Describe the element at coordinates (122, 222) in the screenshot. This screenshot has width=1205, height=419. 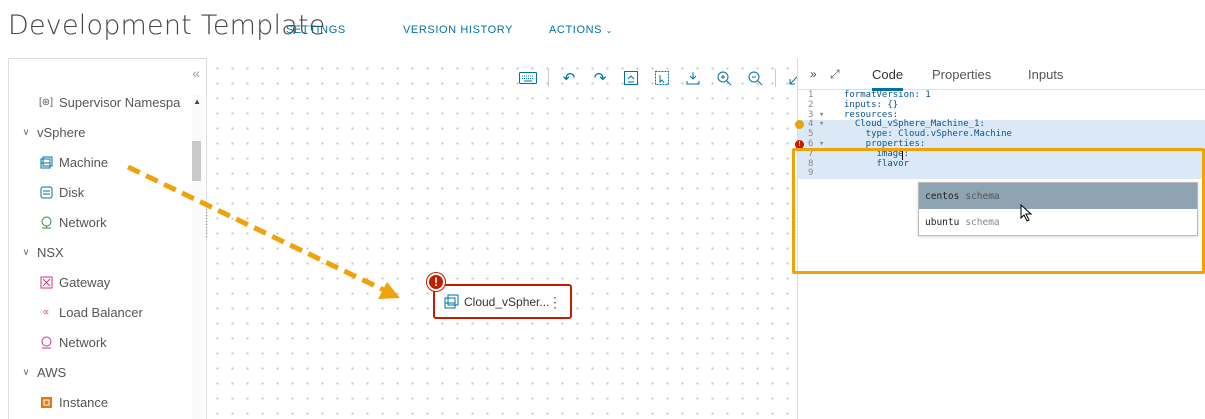
I see `palette-item-network-vsphere: Network` at that location.